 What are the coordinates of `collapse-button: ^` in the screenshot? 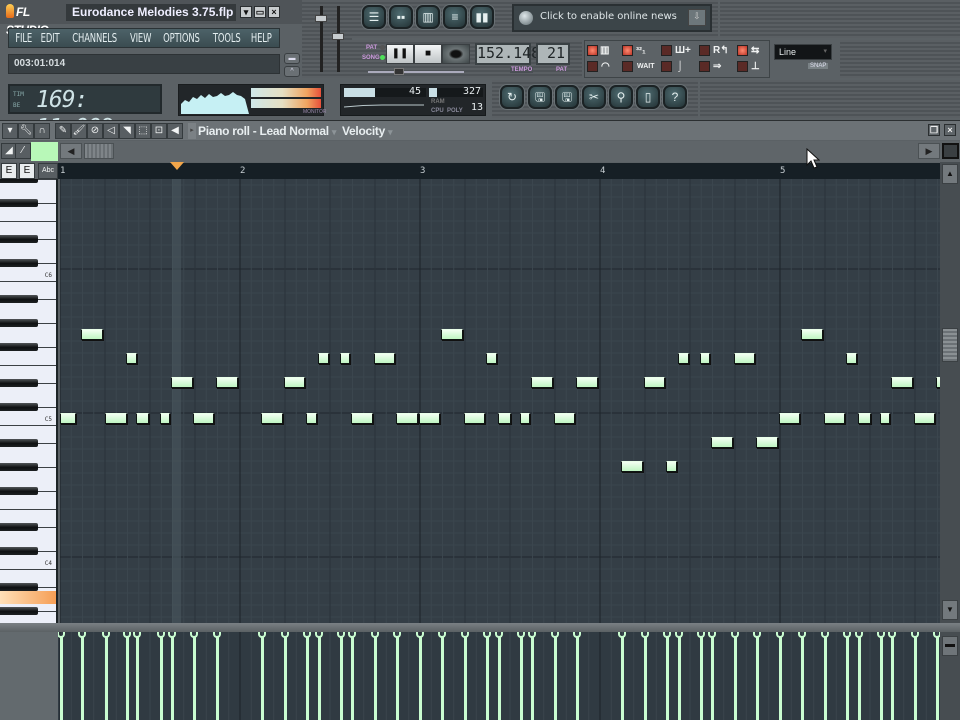 It's located at (292, 71).